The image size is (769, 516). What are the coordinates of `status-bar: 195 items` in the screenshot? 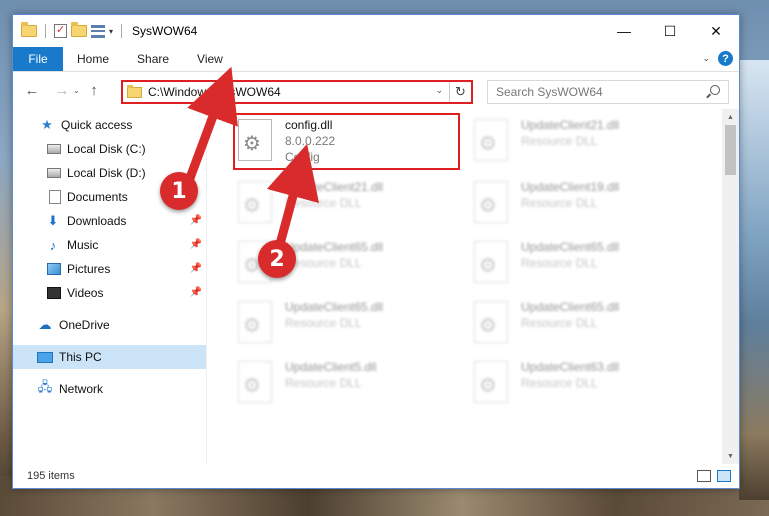 It's located at (376, 476).